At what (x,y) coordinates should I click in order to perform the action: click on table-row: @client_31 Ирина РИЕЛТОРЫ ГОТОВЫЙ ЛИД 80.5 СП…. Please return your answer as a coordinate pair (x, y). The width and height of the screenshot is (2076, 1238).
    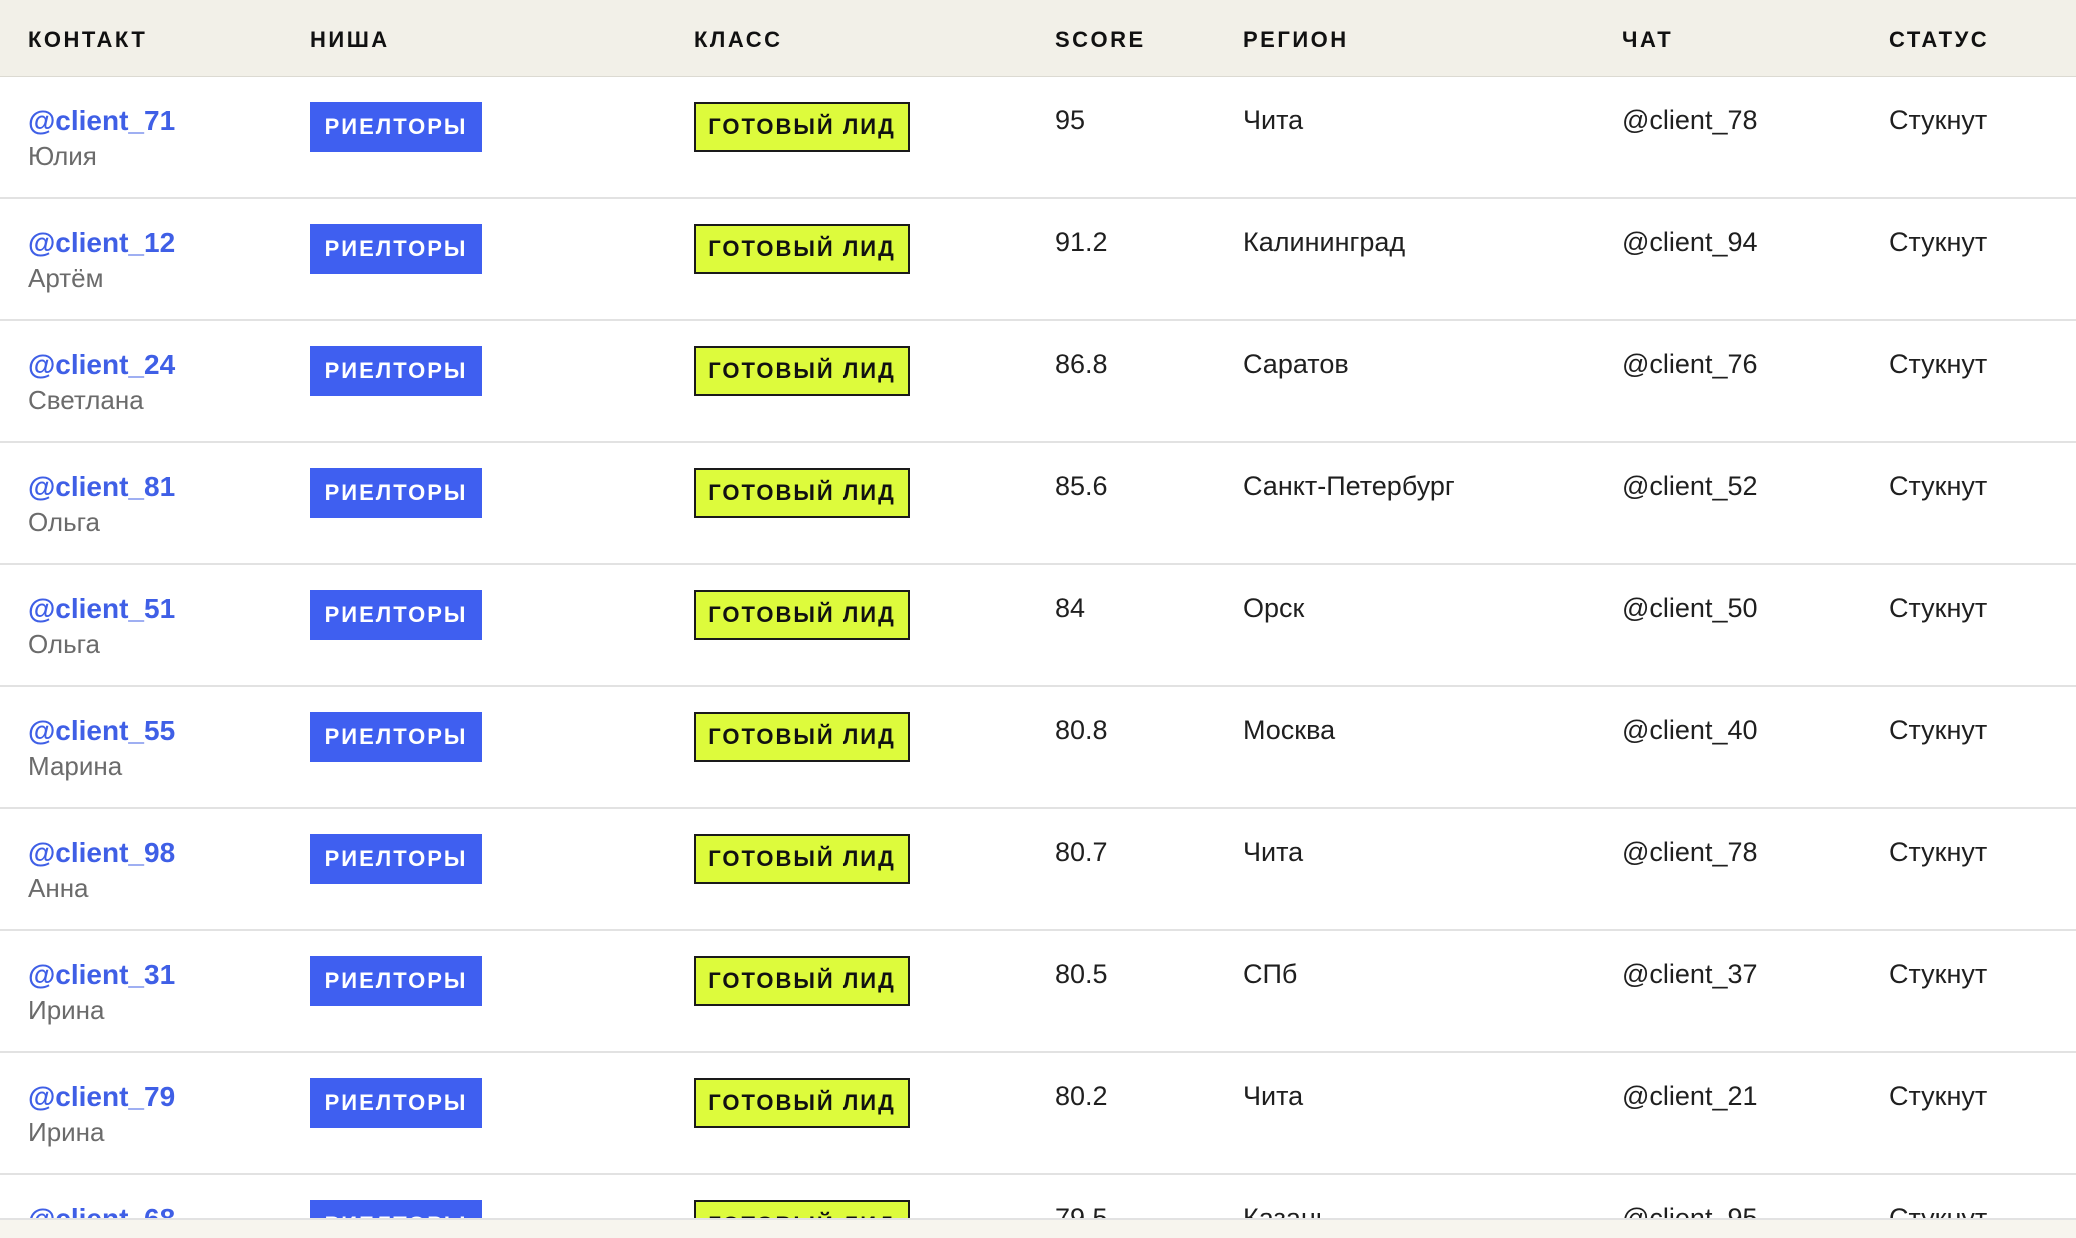
    Looking at the image, I should click on (1038, 992).